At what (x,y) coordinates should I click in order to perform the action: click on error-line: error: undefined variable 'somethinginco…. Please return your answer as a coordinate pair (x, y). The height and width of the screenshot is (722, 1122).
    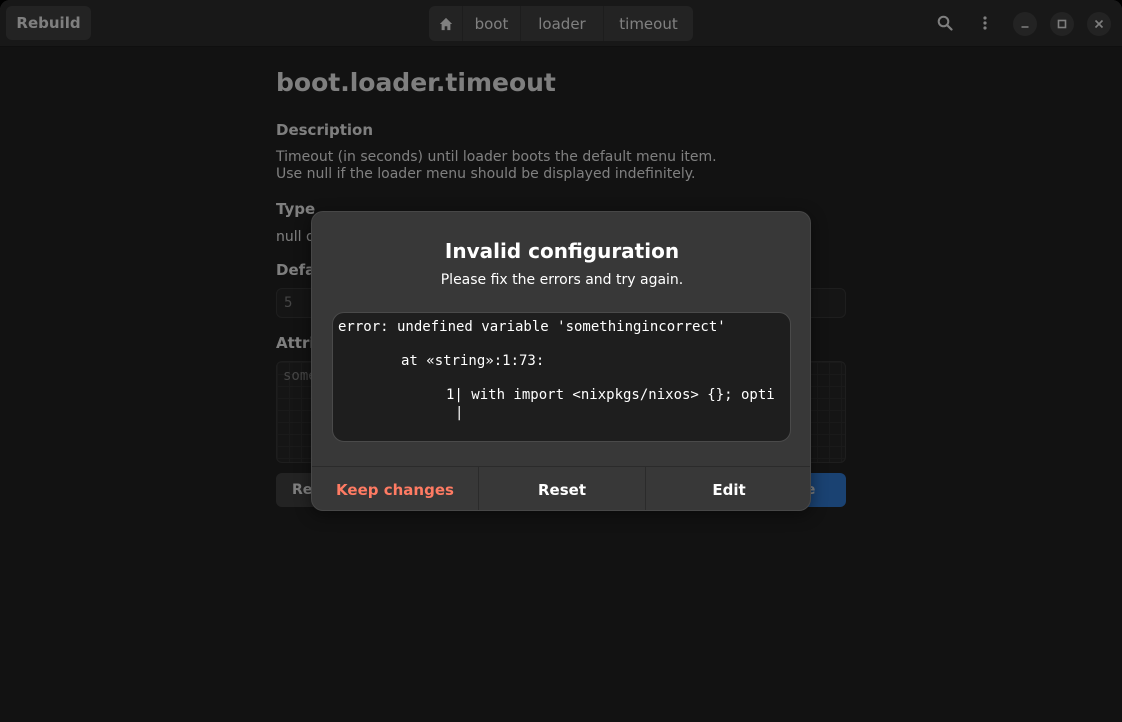
    Looking at the image, I should click on (532, 327).